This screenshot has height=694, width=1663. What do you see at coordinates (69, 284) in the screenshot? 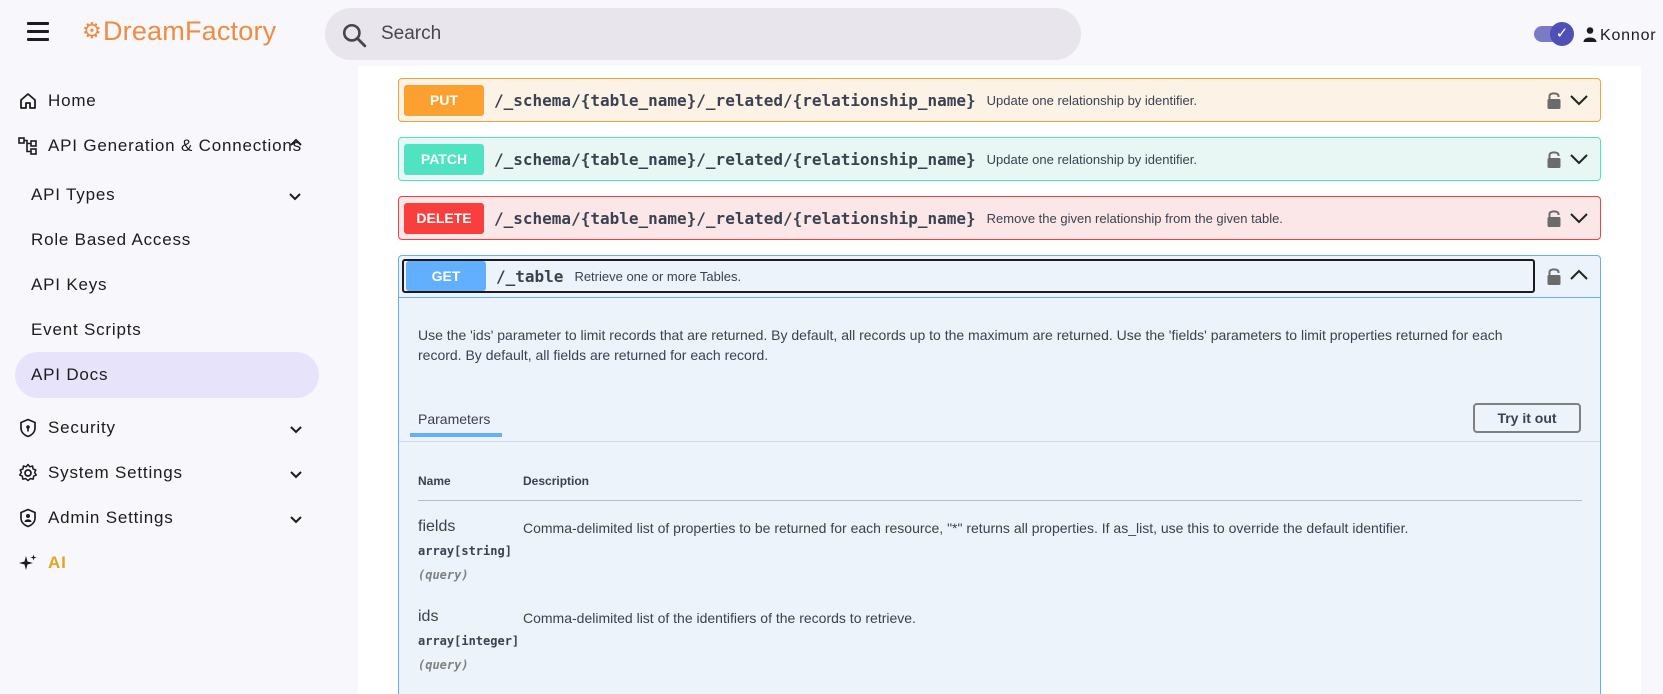
I see `sidebar-item-label: API Keys` at bounding box center [69, 284].